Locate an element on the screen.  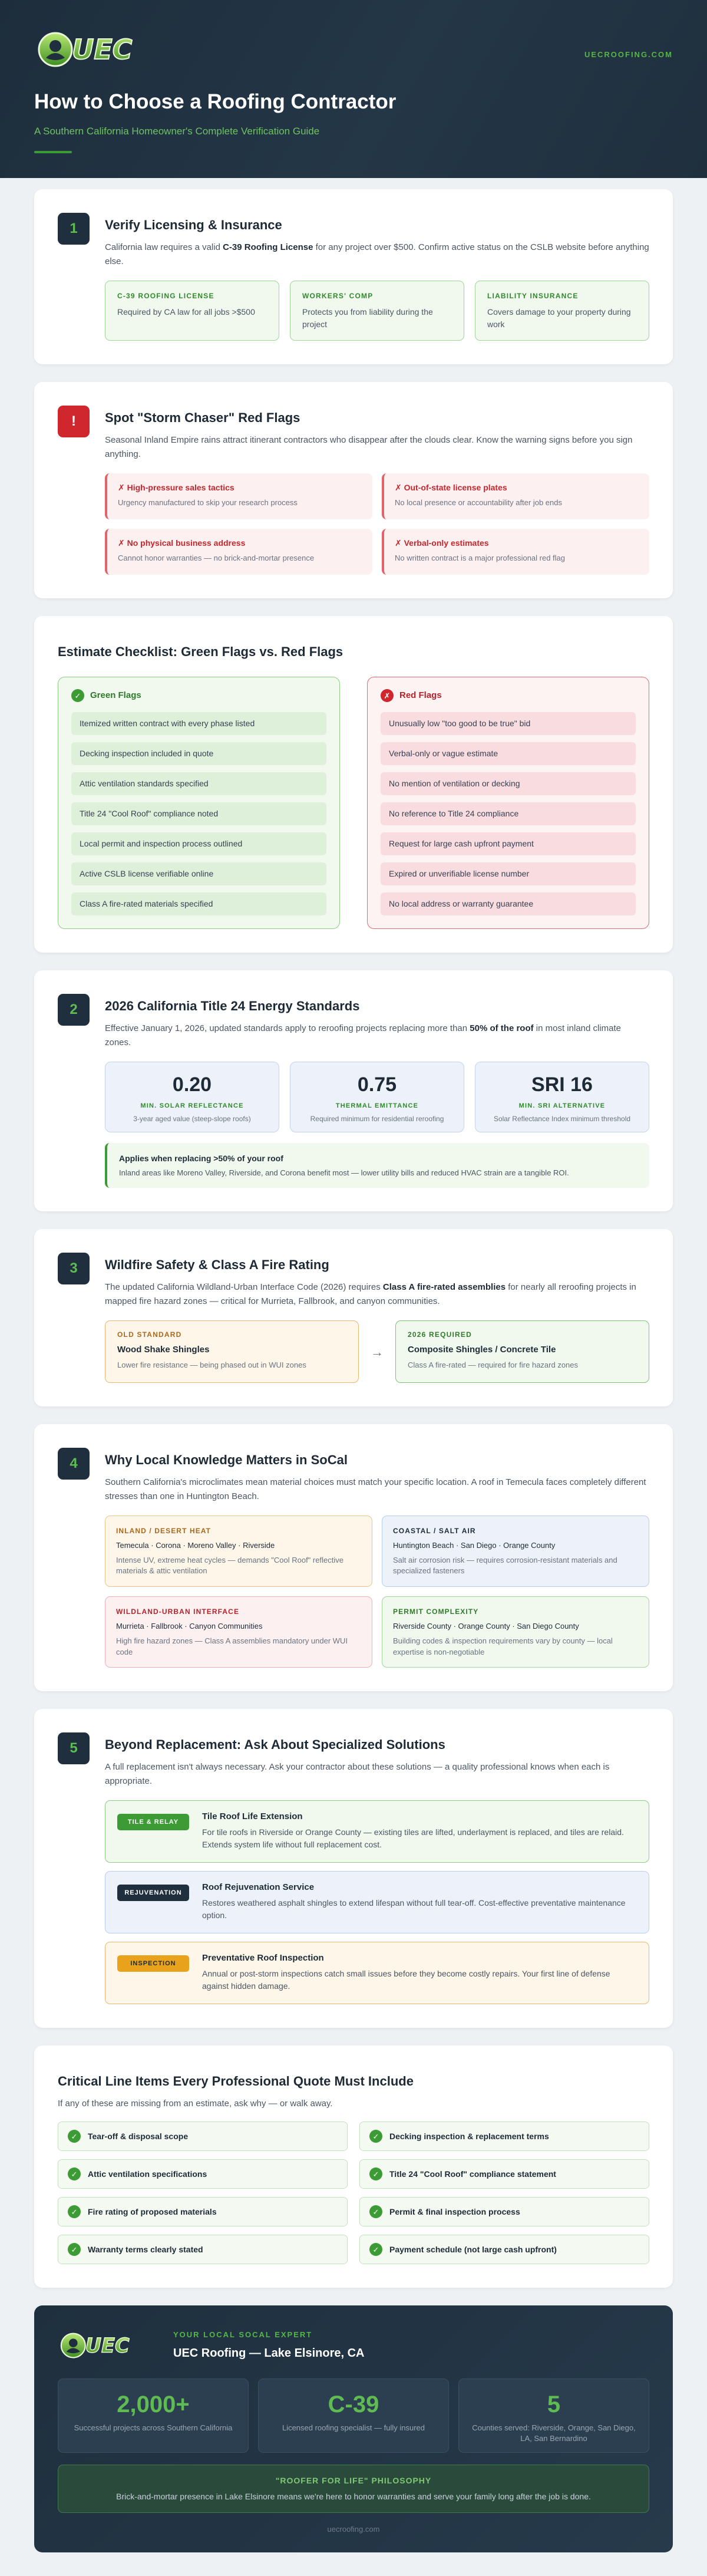
step-number-badge: 3 is located at coordinates (74, 1268).